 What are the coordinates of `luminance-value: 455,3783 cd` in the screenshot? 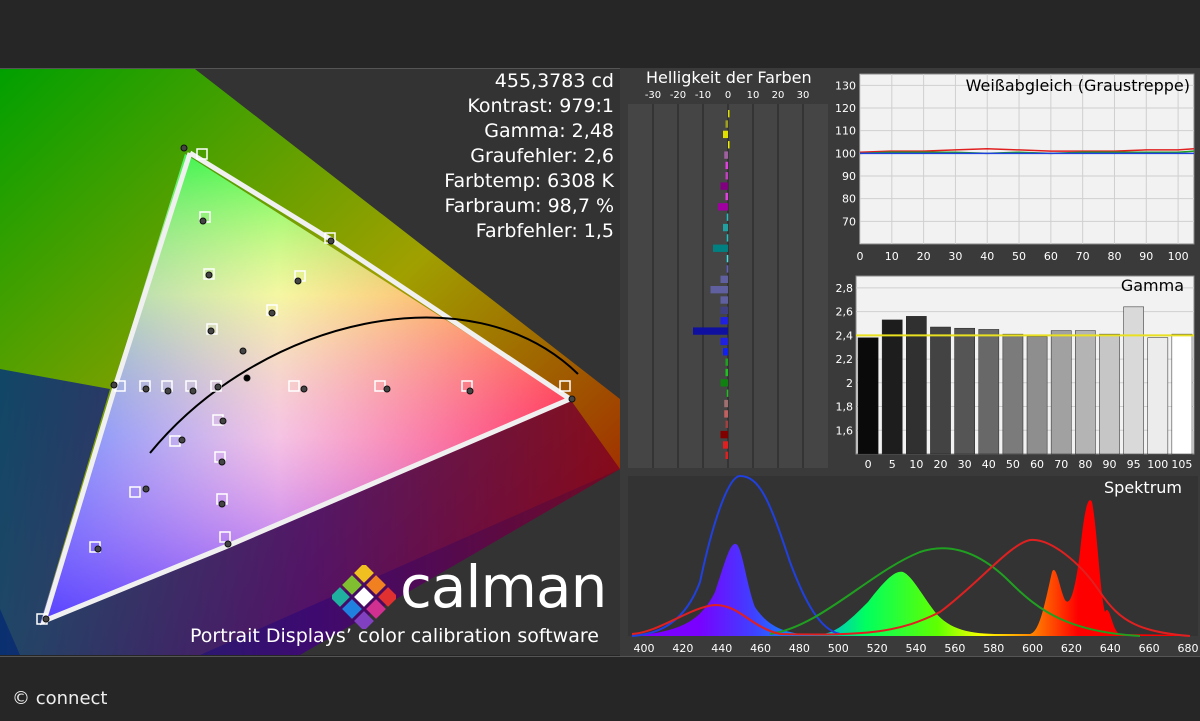 It's located at (554, 81).